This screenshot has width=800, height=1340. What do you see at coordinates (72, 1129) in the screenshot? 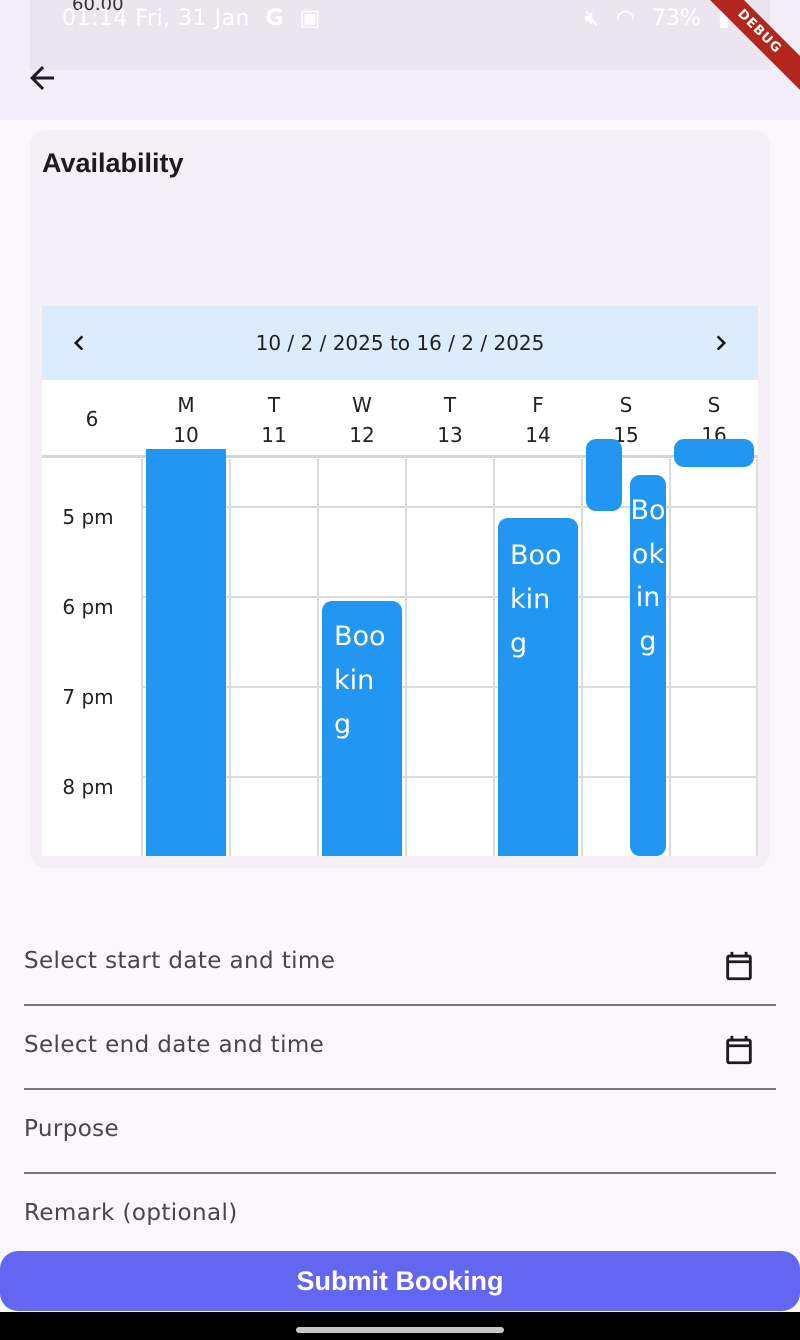
I see `purpose-label: Purpose` at bounding box center [72, 1129].